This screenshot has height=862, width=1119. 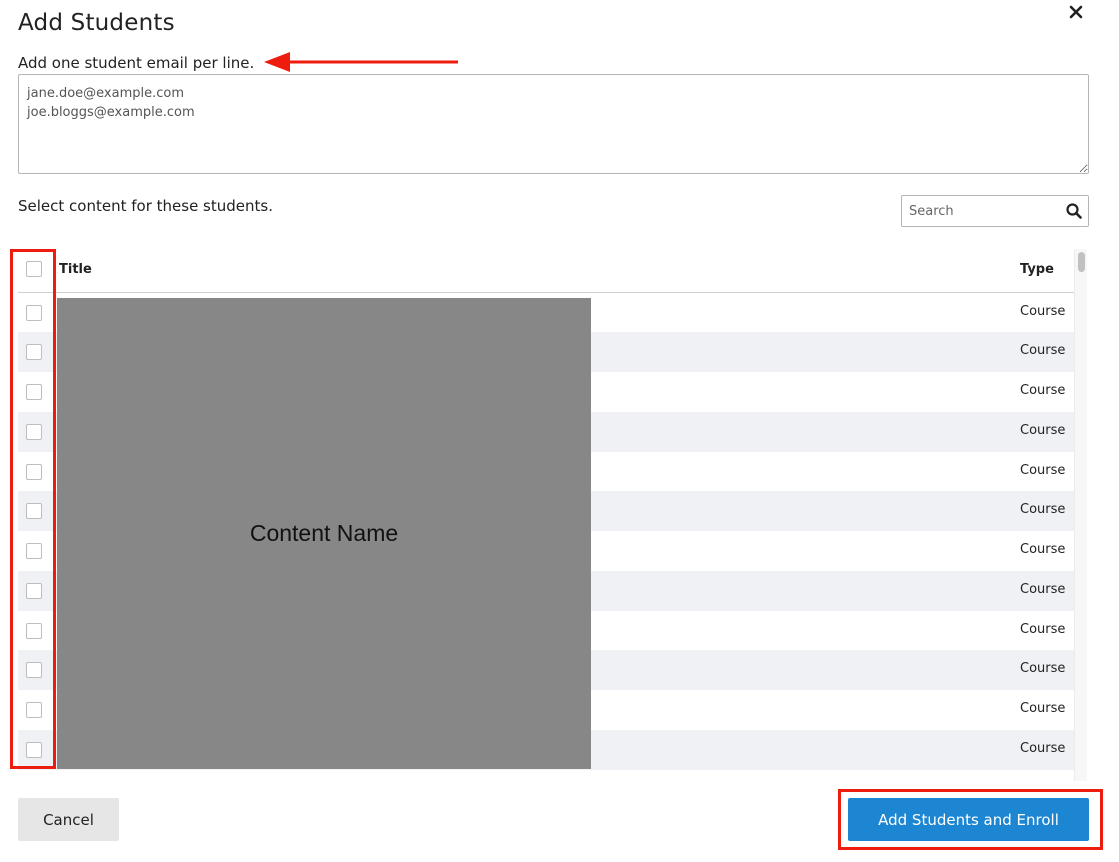 I want to click on table-row, so click(x=546, y=775).